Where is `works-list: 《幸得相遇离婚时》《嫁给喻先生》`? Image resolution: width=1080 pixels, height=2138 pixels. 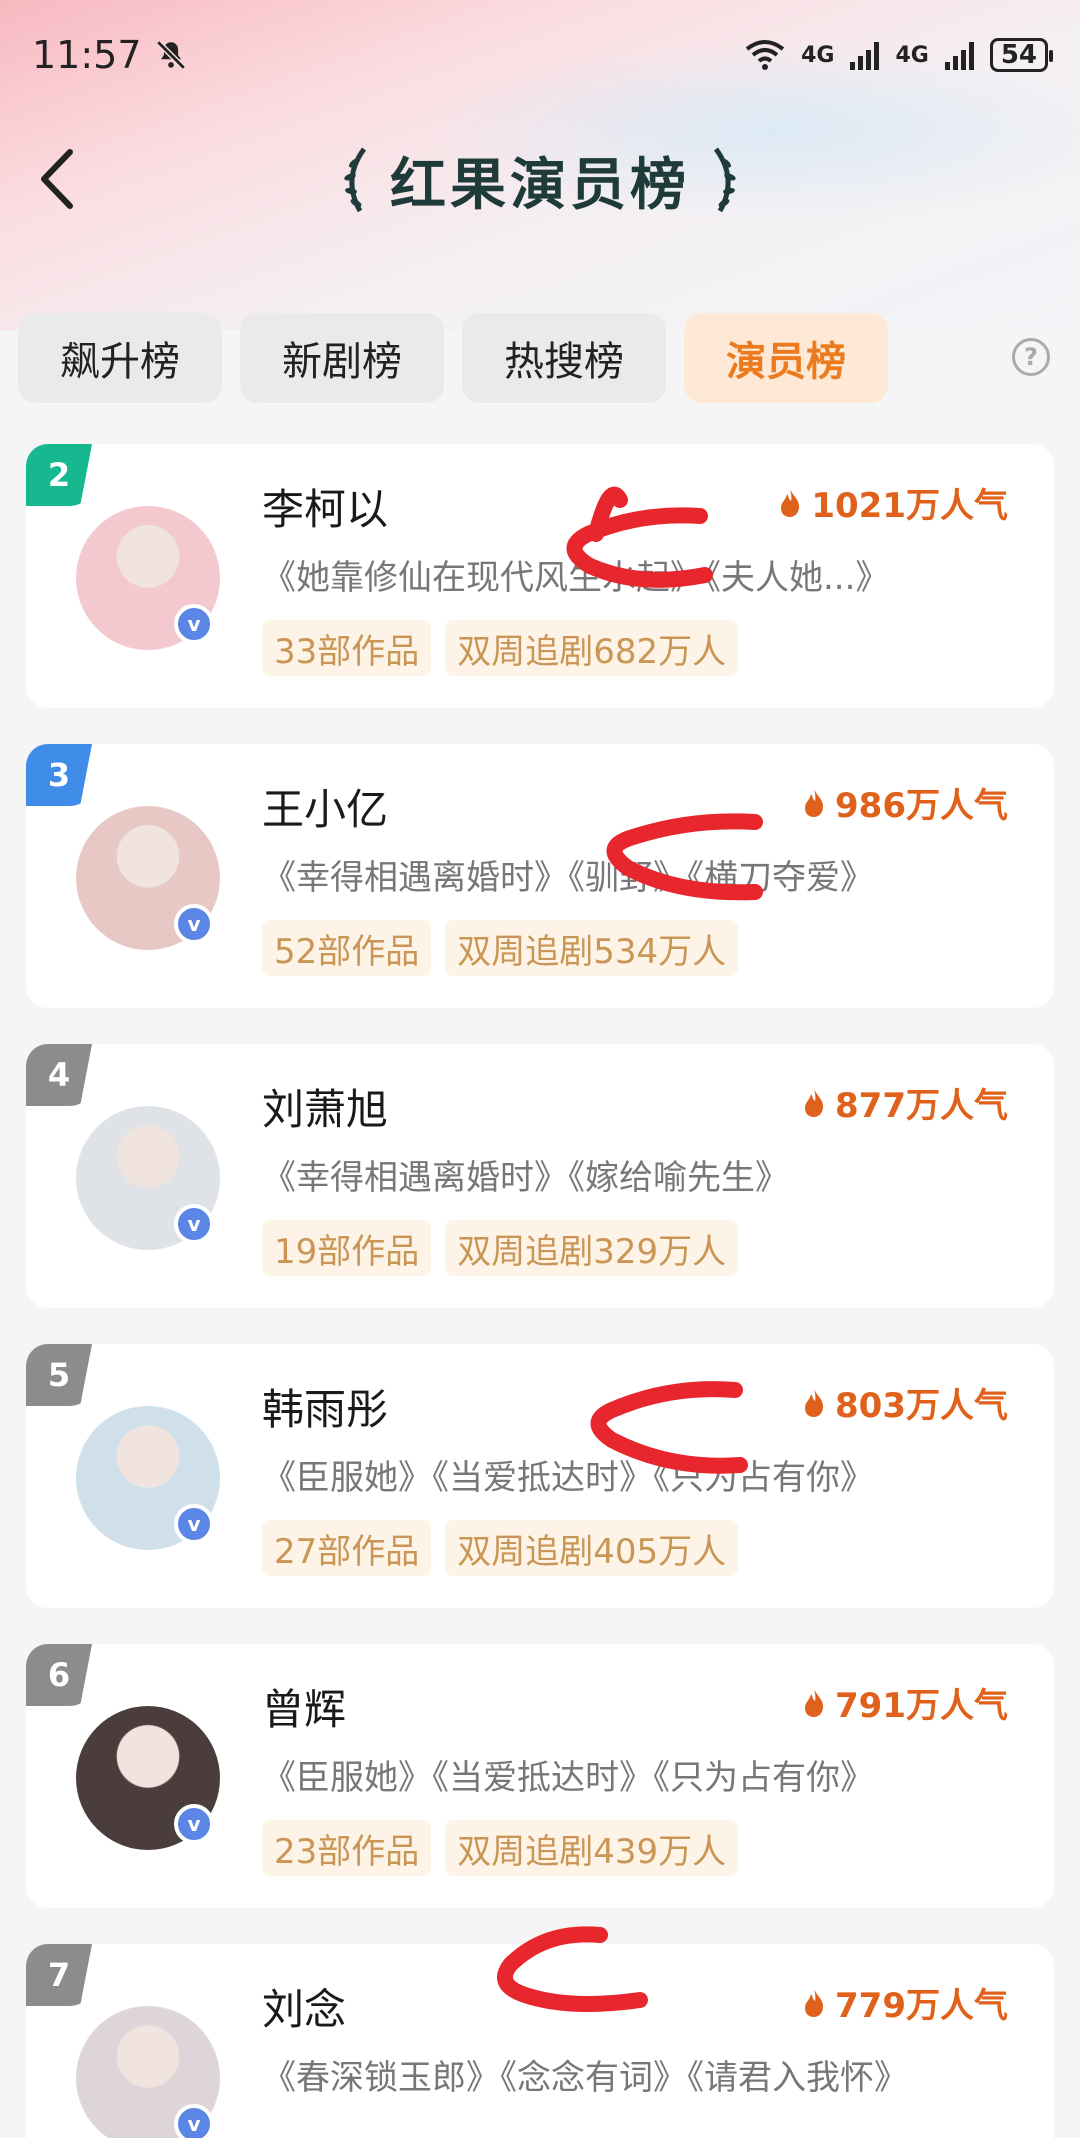
works-list: 《幸得相遇离婚时》《嫁给喻先生》 is located at coordinates (525, 1178).